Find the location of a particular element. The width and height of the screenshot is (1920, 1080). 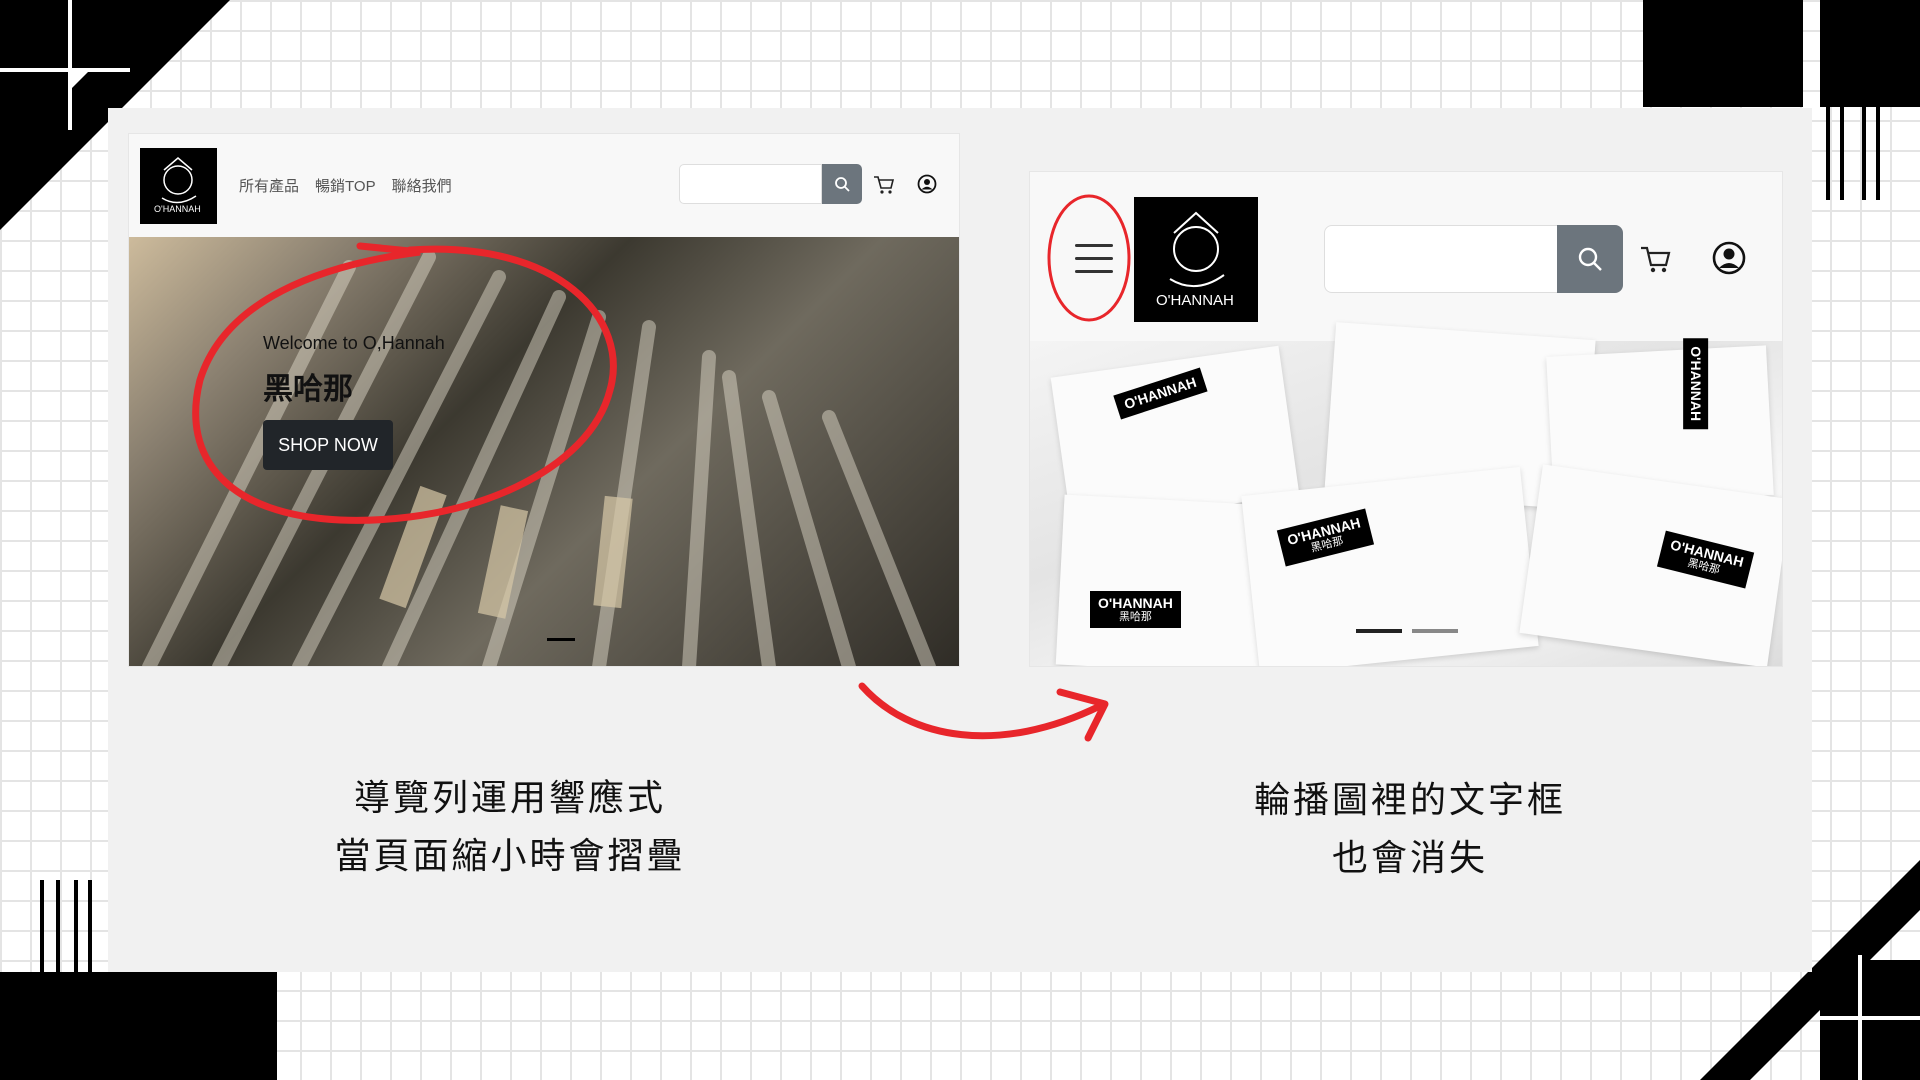

right-caption: 輪播圖裡的文字框 也會消失 is located at coordinates (1410, 830).